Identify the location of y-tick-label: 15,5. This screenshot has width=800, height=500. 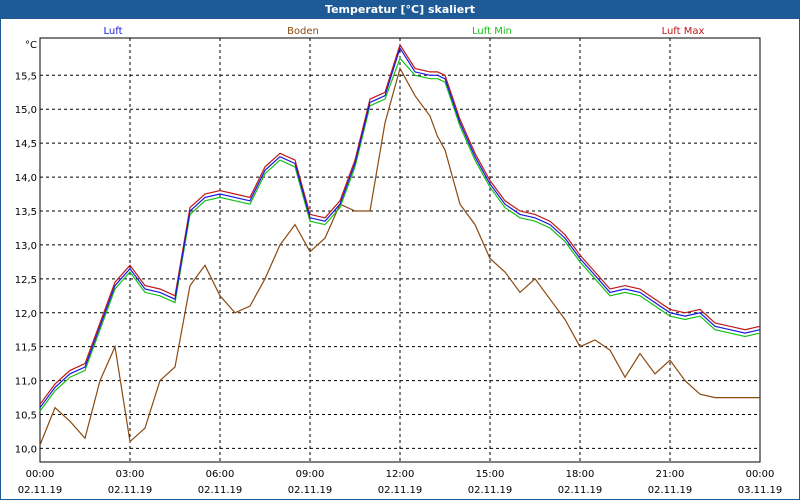
(26, 76).